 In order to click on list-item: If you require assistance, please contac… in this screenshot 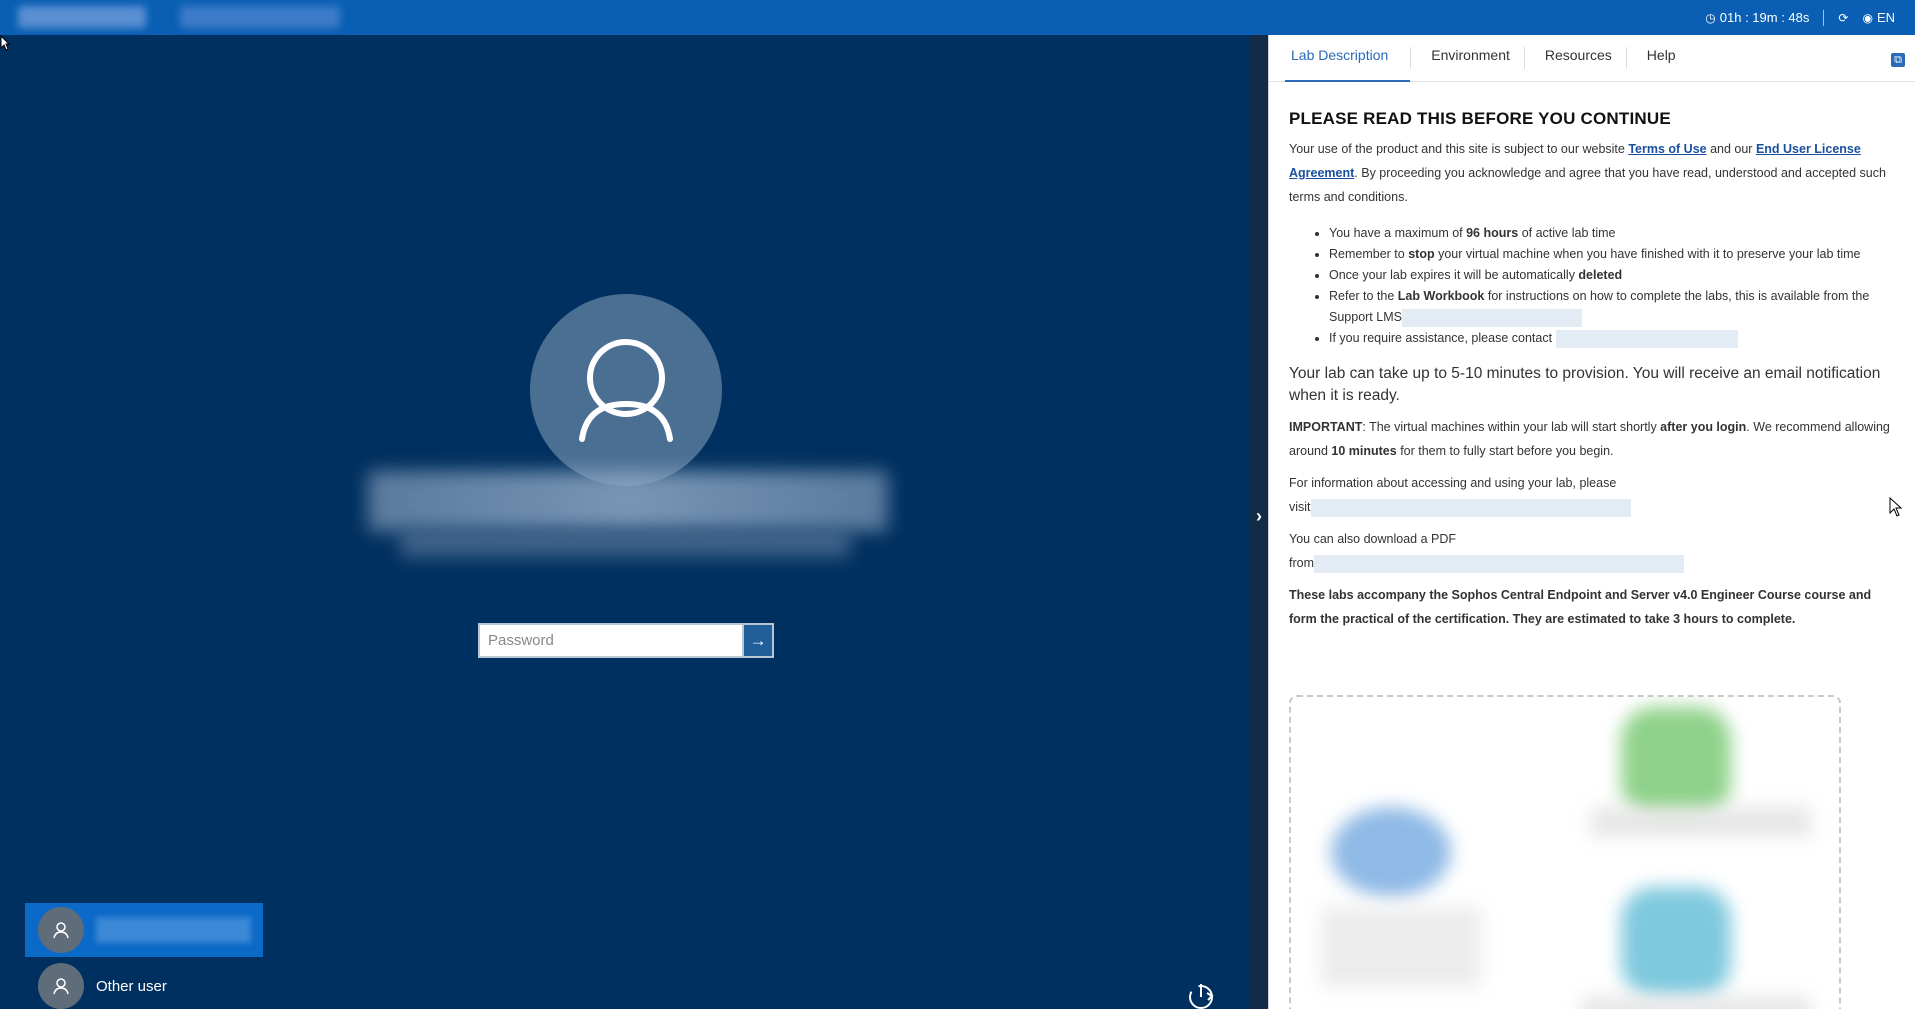, I will do `click(1614, 338)`.